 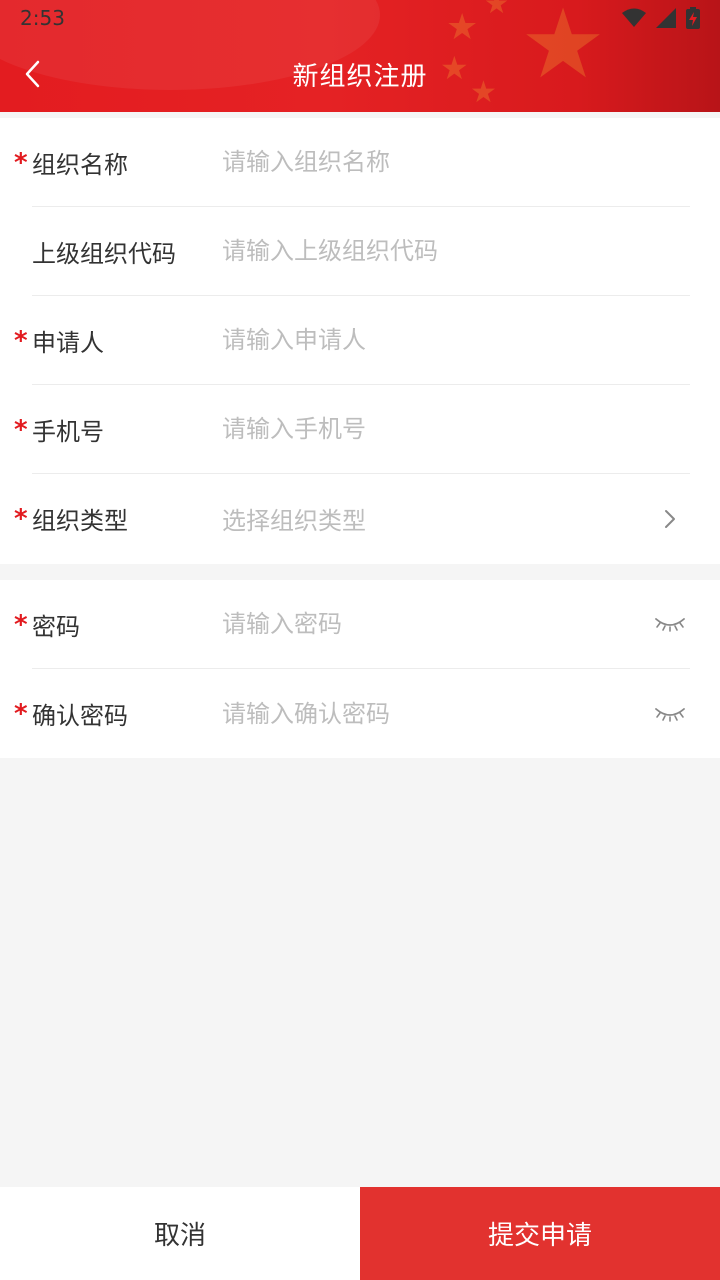 I want to click on org-name-input, so click(x=456, y=162).